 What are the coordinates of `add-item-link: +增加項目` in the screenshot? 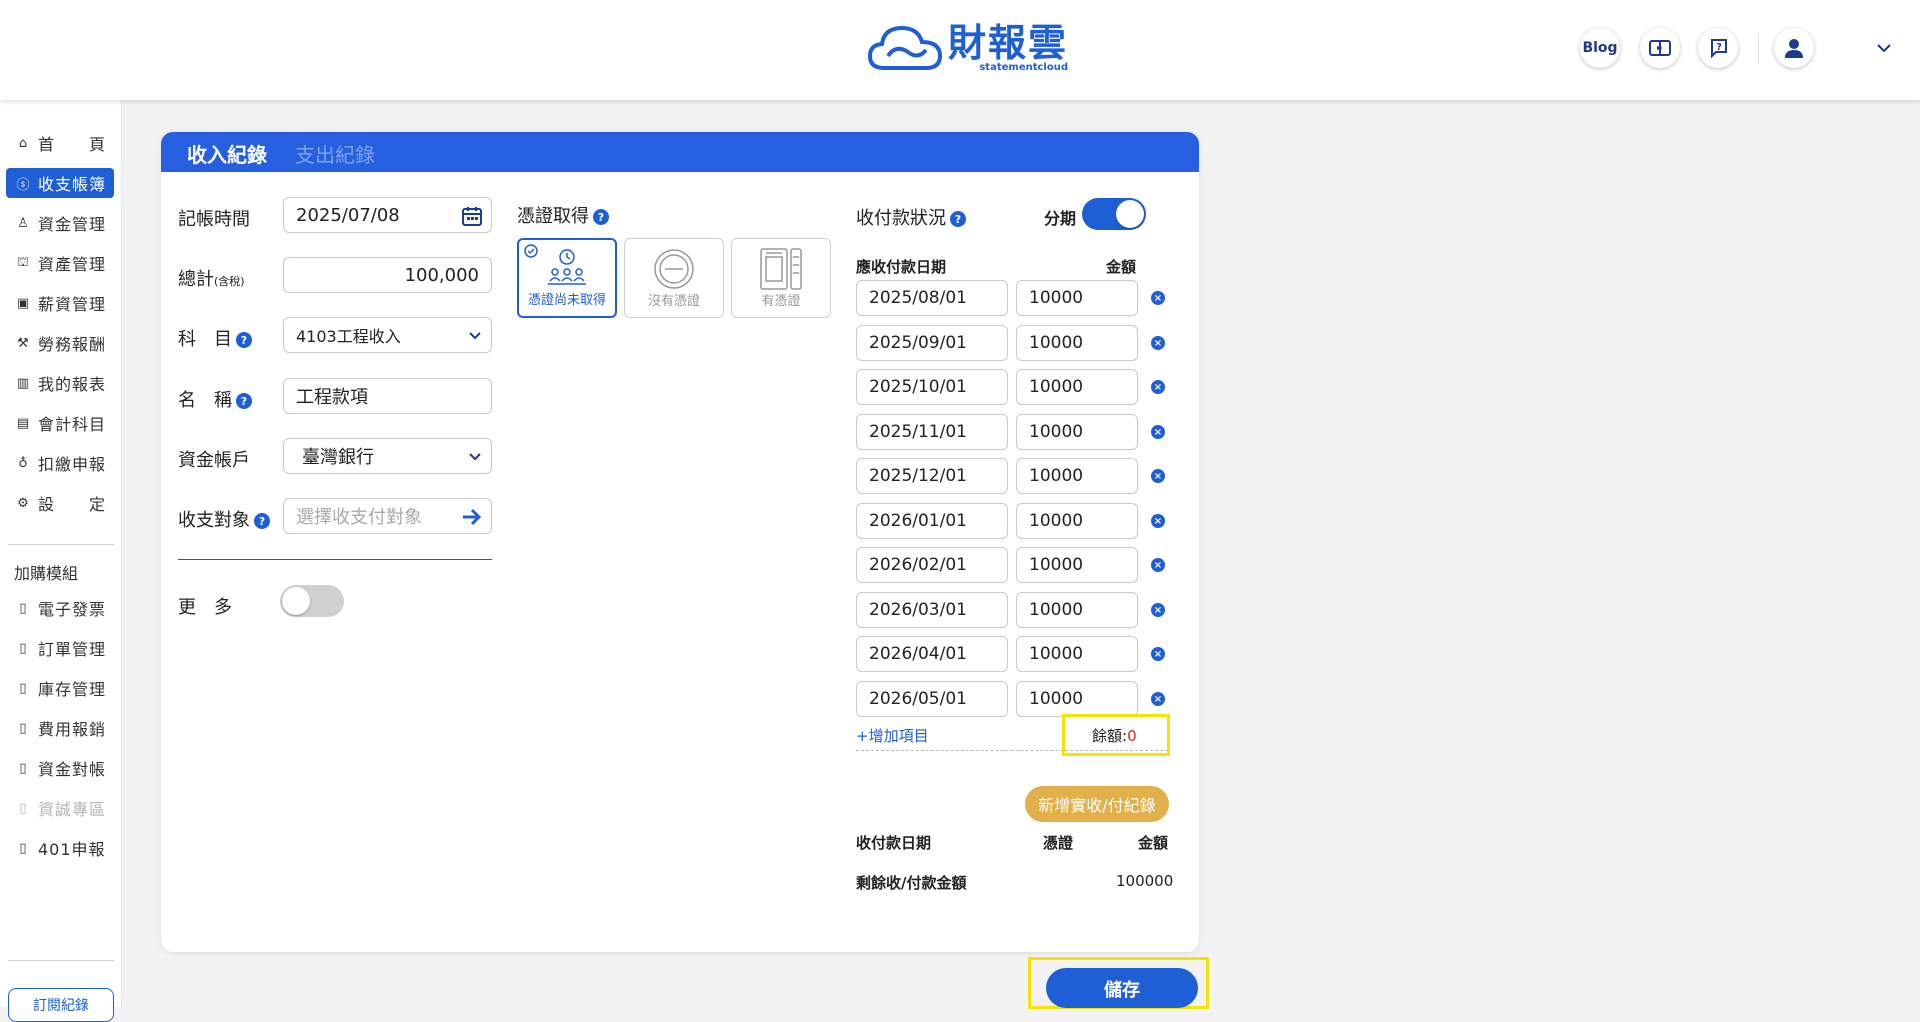 It's located at (892, 735).